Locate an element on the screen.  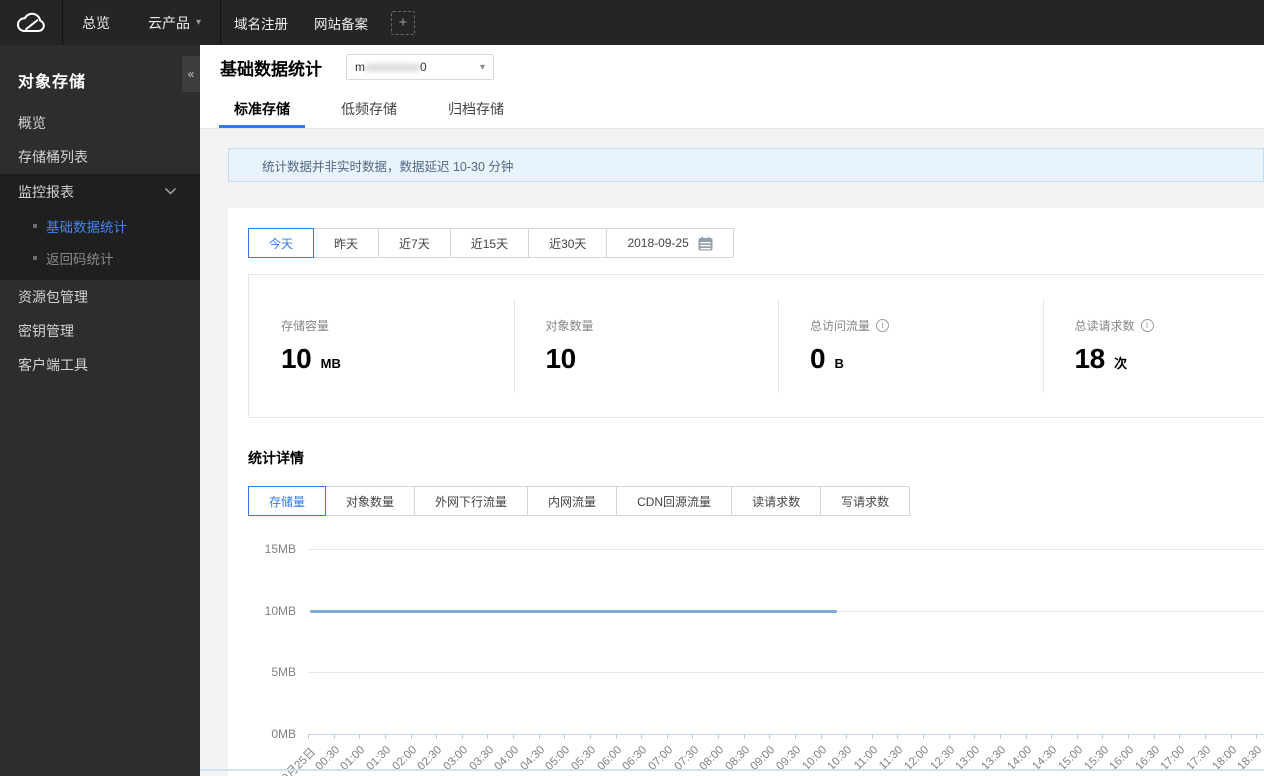
topbar-primary-nav: 总览 云产品 ▾ is located at coordinates (141, 22).